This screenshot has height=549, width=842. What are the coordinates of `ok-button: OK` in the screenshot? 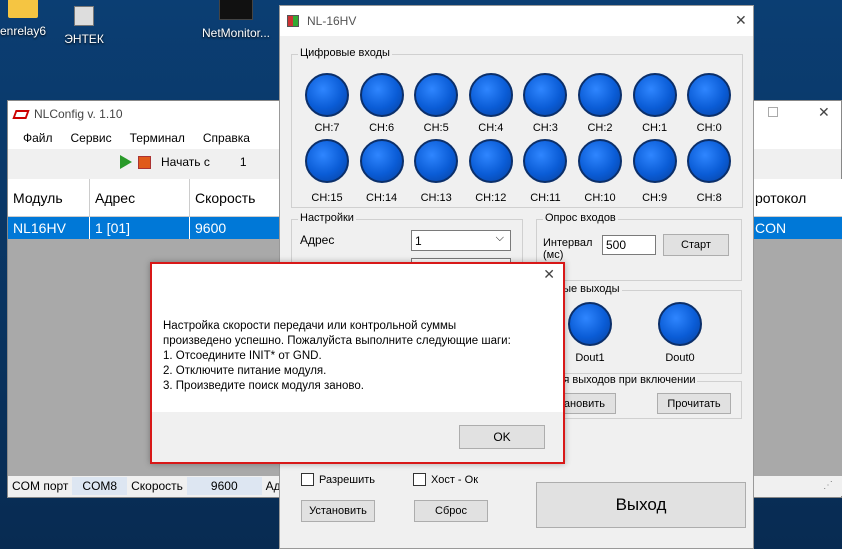 It's located at (502, 437).